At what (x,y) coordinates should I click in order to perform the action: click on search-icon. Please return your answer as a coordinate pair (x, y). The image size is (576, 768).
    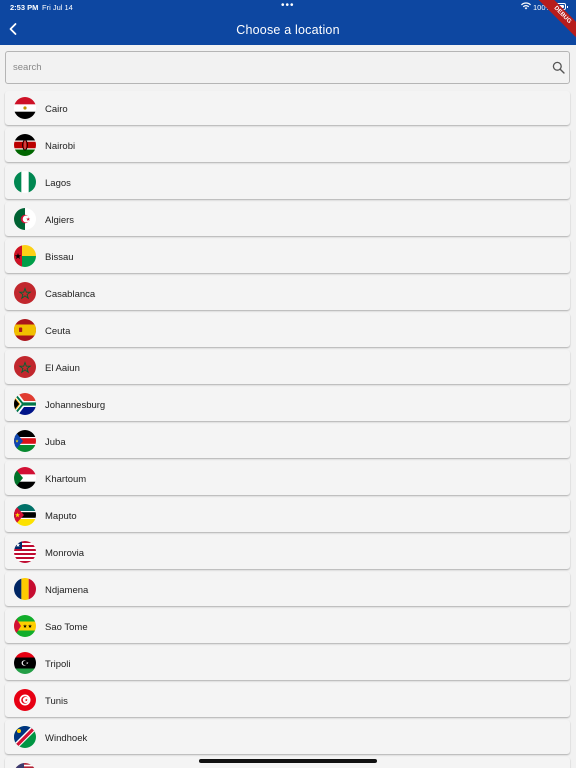
    Looking at the image, I should click on (558, 67).